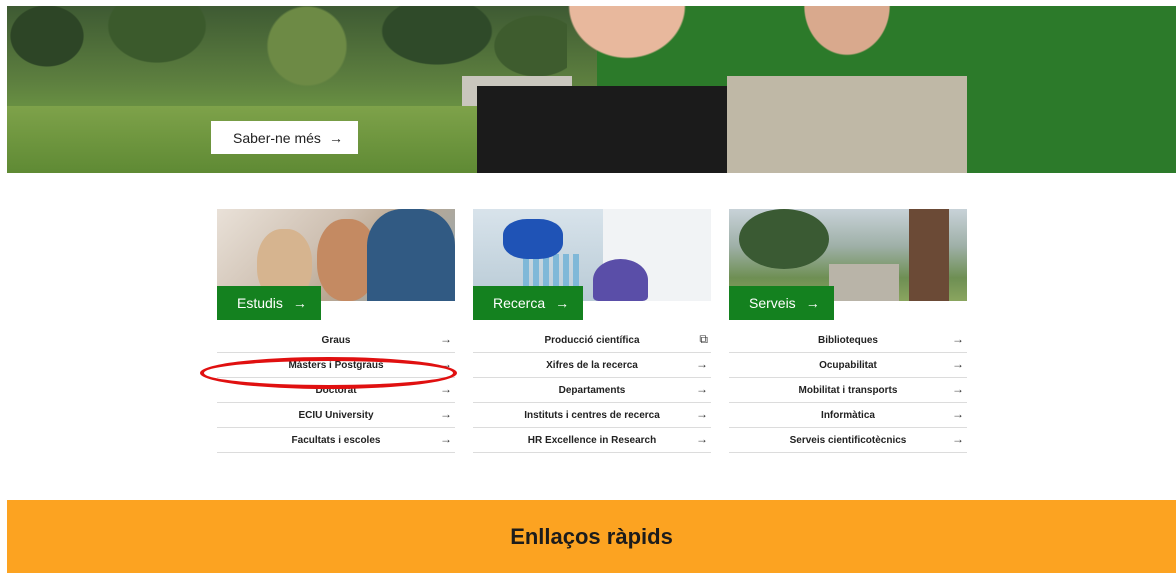 The width and height of the screenshot is (1176, 573). What do you see at coordinates (260, 303) in the screenshot?
I see `estudis-label: Estudis` at bounding box center [260, 303].